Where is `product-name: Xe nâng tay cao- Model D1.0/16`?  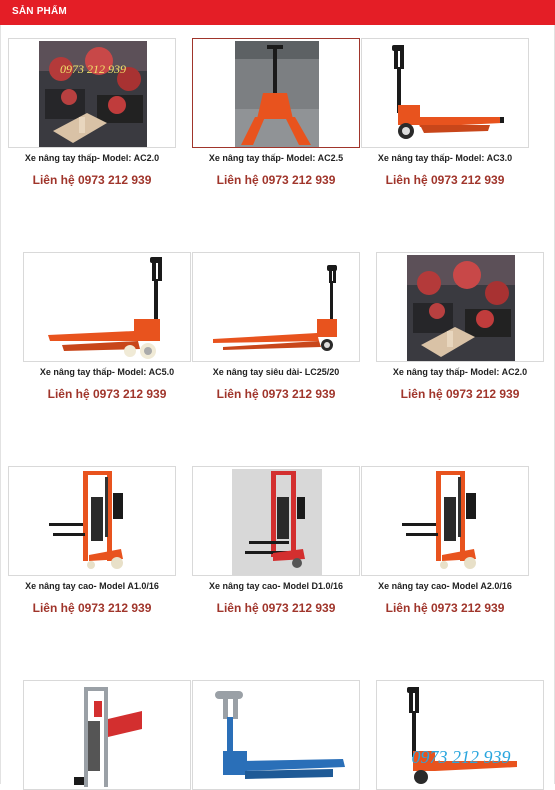 product-name: Xe nâng tay cao- Model D1.0/16 is located at coordinates (276, 586).